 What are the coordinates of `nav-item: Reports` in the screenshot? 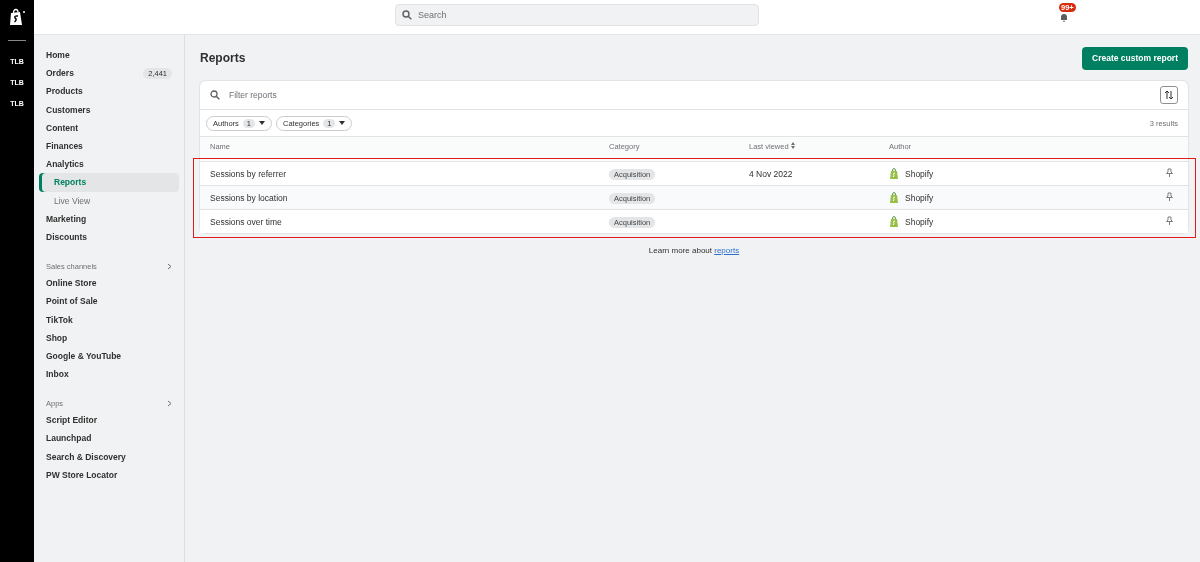 It's located at (109, 182).